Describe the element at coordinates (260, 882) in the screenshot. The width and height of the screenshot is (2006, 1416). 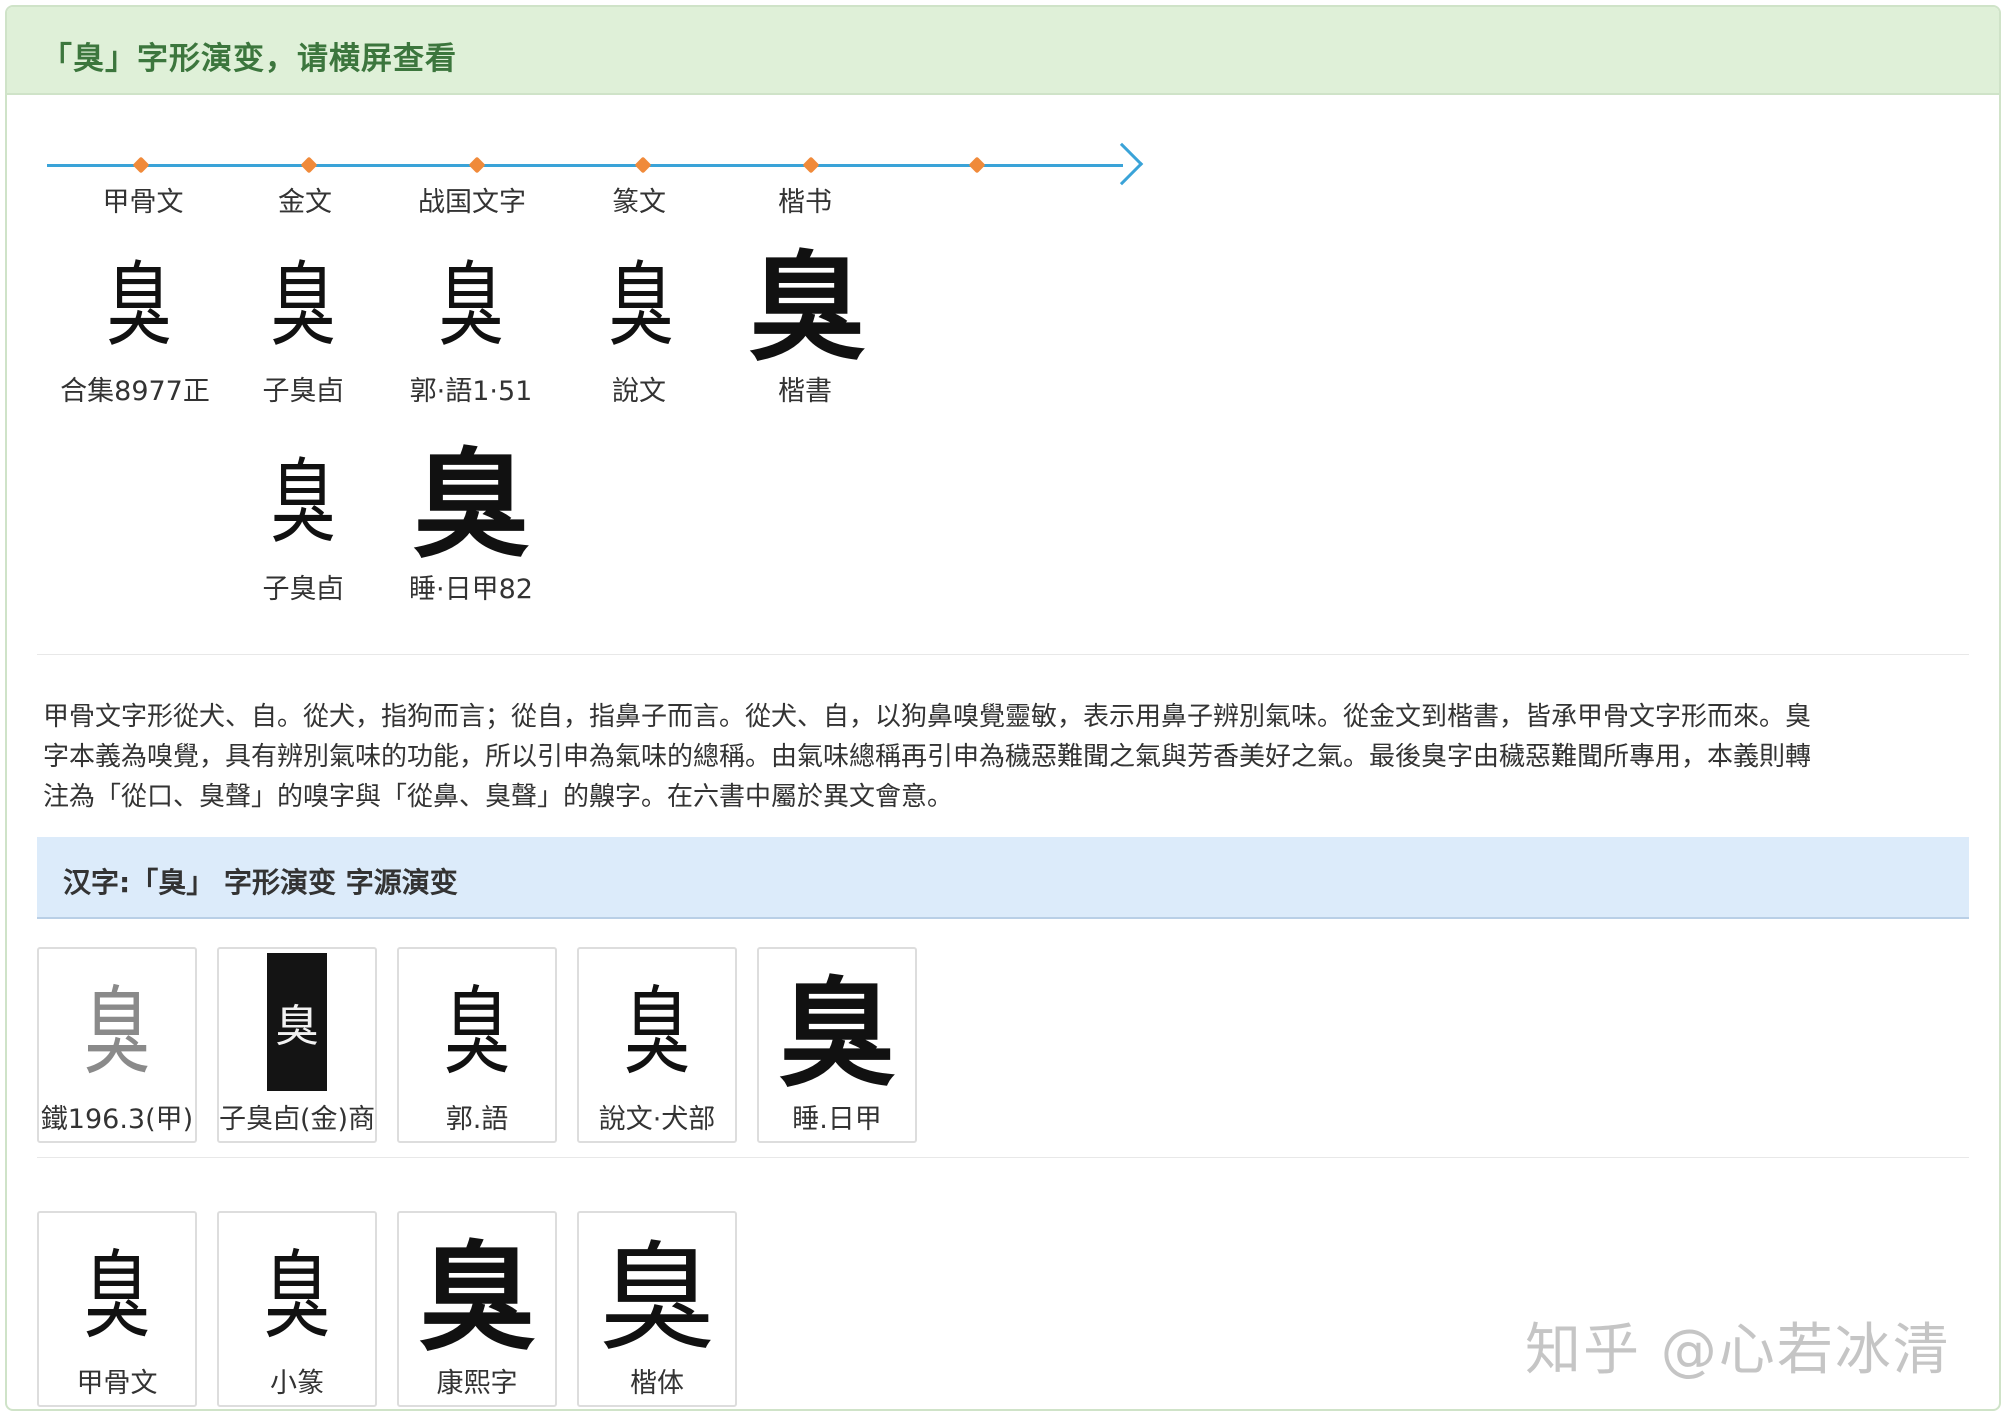
I see `subsection-title: 汉字:「臭」 字形演变 字源演变` at that location.